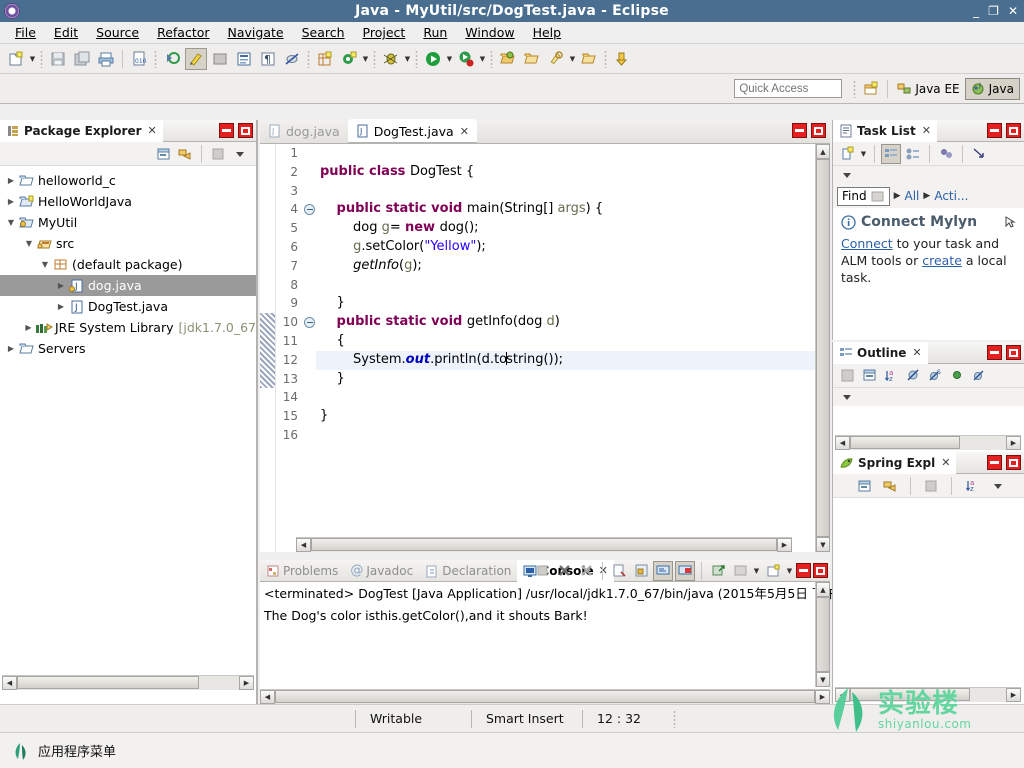  I want to click on new-java-class-icon, so click(349, 59).